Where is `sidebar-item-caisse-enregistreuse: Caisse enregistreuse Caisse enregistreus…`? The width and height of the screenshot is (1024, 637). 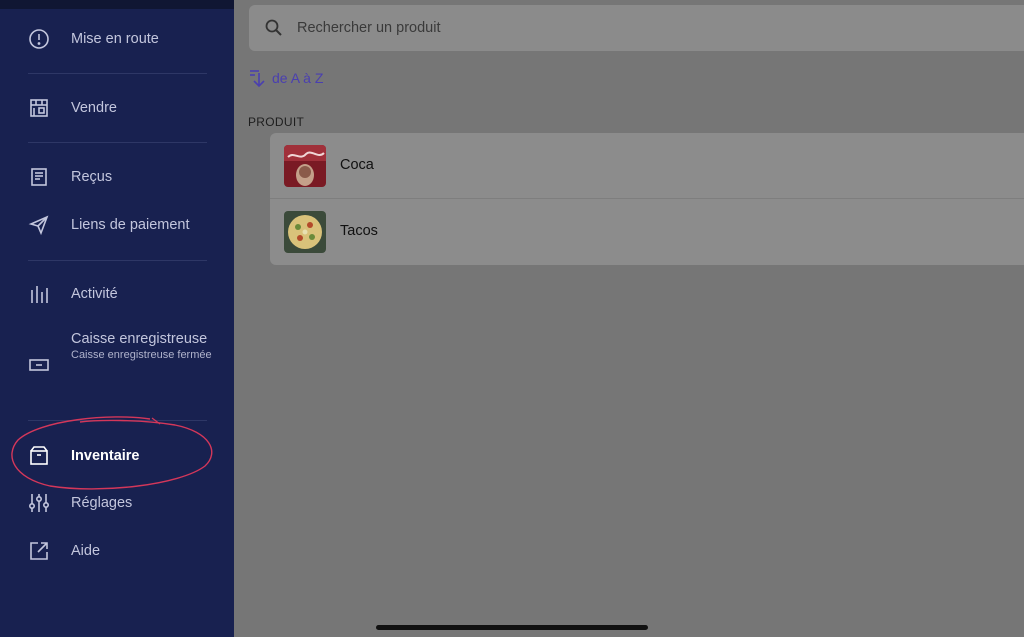
sidebar-item-caisse-enregistreuse: Caisse enregistreuse Caisse enregistreus… is located at coordinates (117, 365).